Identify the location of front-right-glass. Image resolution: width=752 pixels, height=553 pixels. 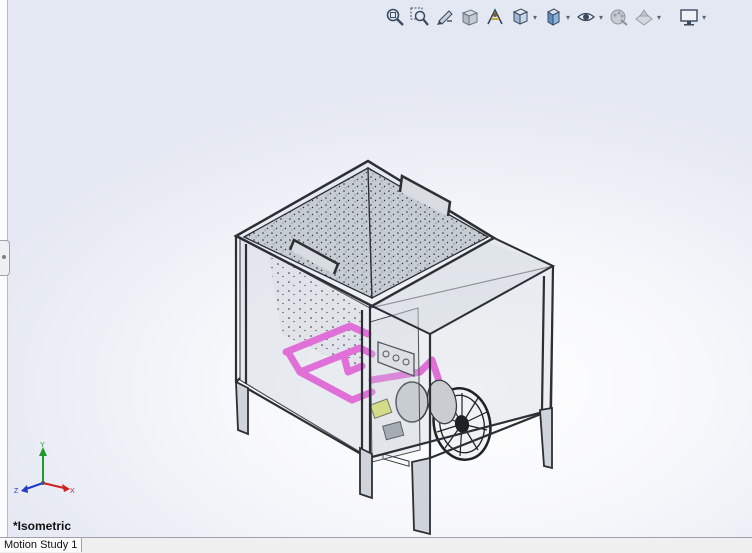
(395, 385).